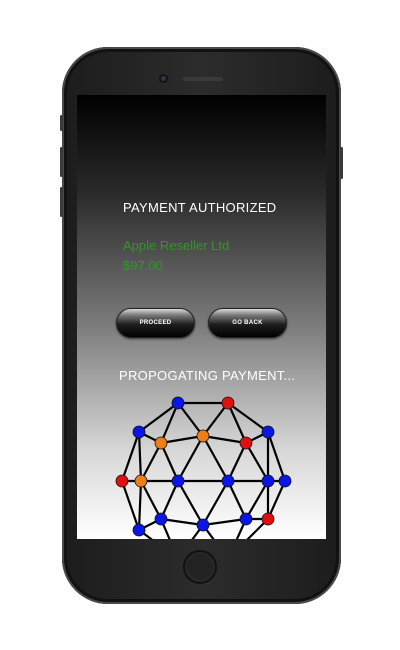 This screenshot has width=400, height=650. I want to click on mute-switch, so click(61, 123).